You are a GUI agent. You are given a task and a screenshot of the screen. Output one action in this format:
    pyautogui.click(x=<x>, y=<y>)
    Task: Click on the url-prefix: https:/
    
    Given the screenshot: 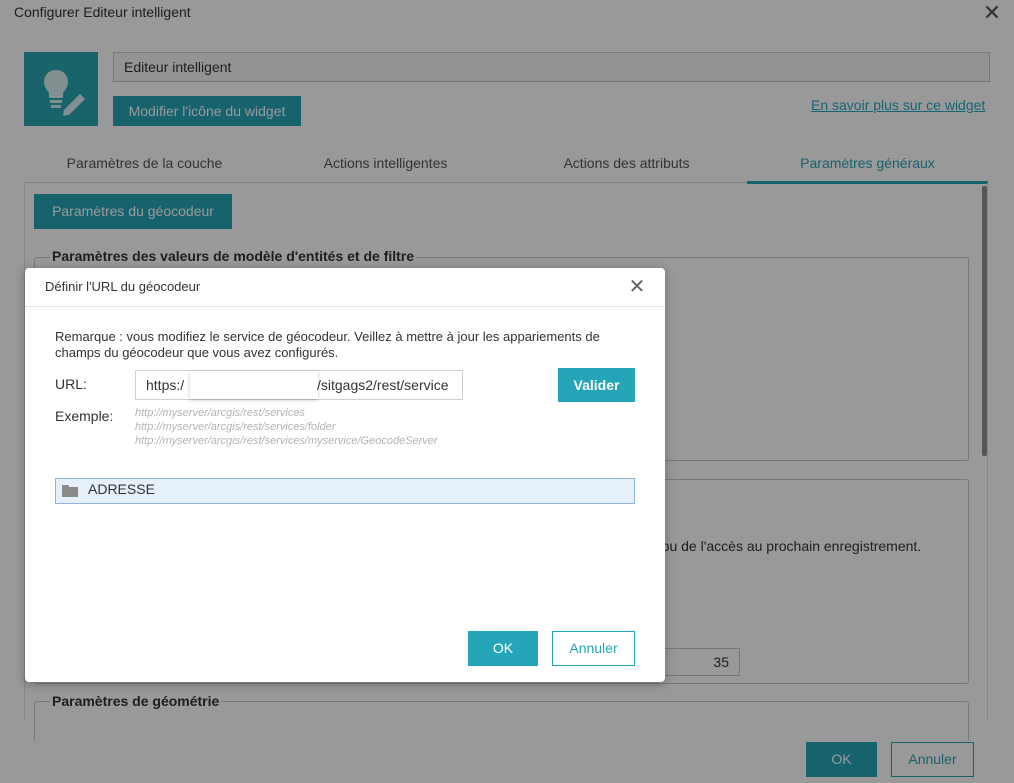 What is the action you would take?
    pyautogui.click(x=165, y=385)
    